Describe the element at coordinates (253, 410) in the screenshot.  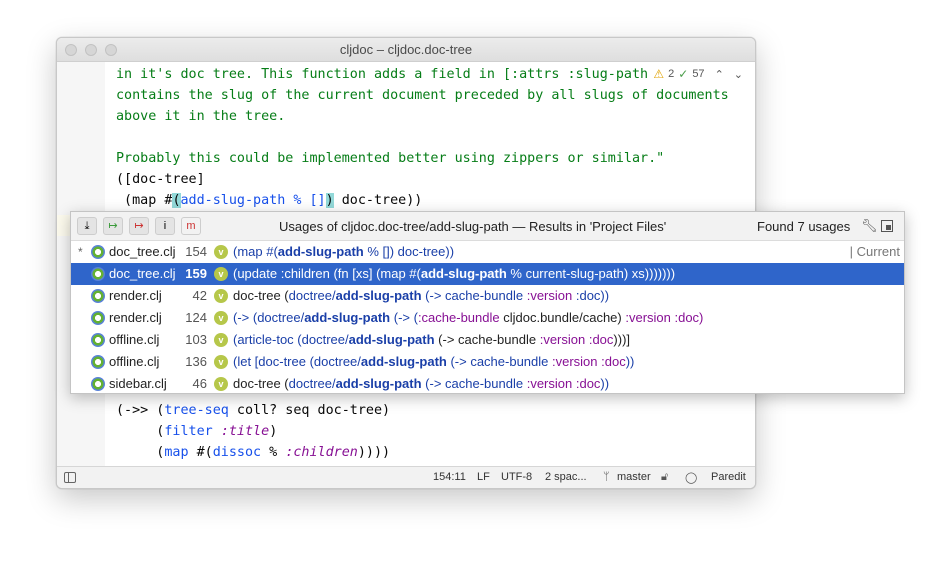
I see `code-line: (->> (tree-seq coll? seq doc-tree)` at that location.